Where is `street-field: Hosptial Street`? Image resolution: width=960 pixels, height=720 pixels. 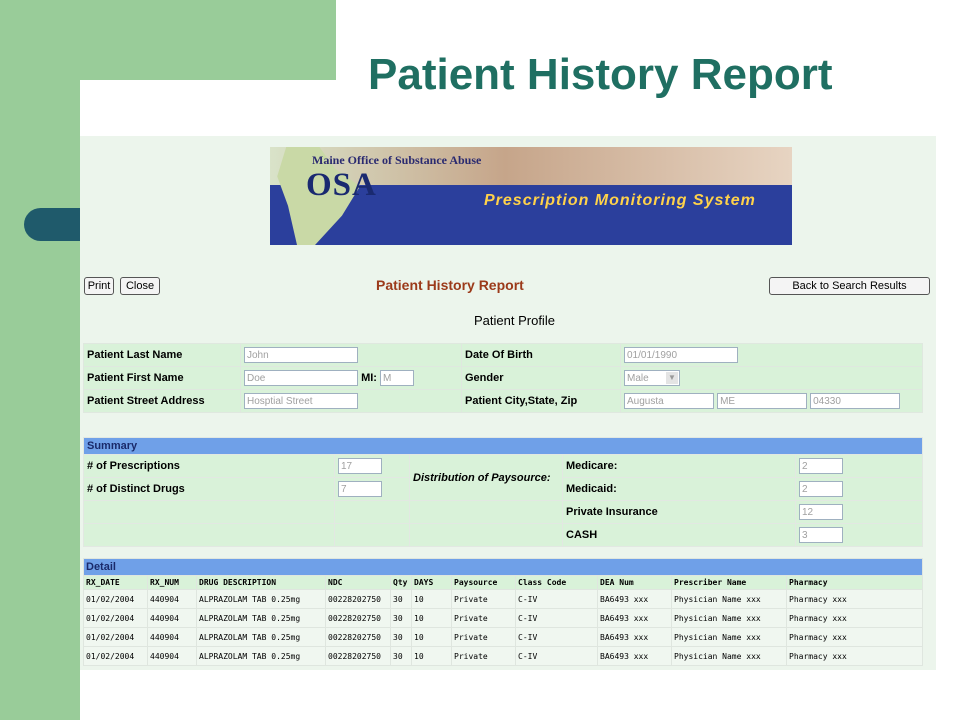
street-field: Hosptial Street is located at coordinates (301, 401).